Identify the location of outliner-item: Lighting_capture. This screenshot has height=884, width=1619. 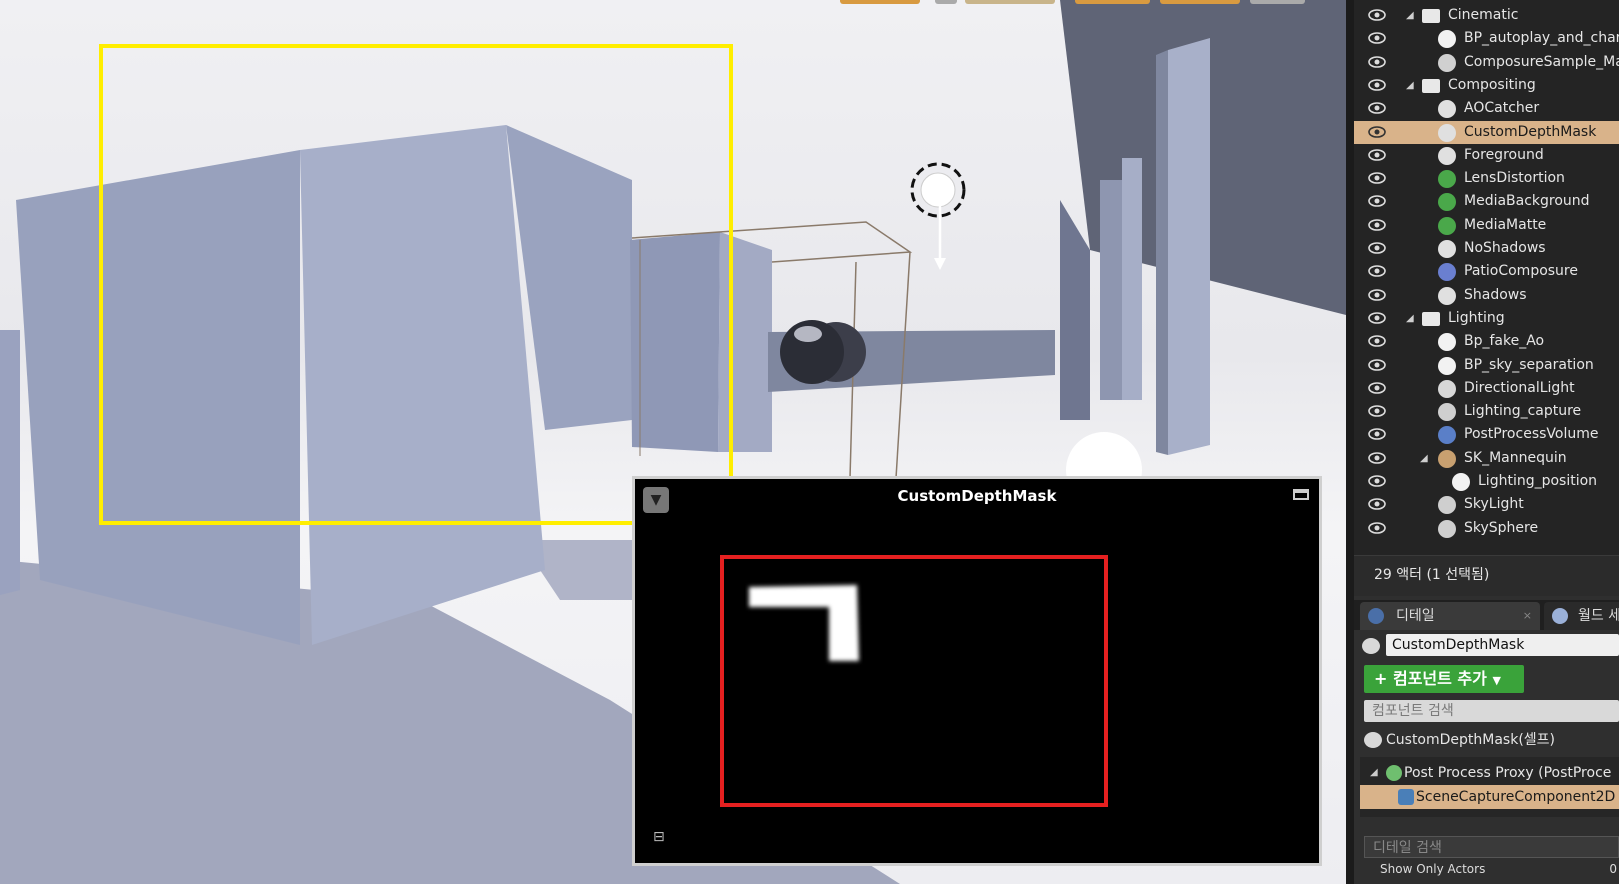
(1486, 411).